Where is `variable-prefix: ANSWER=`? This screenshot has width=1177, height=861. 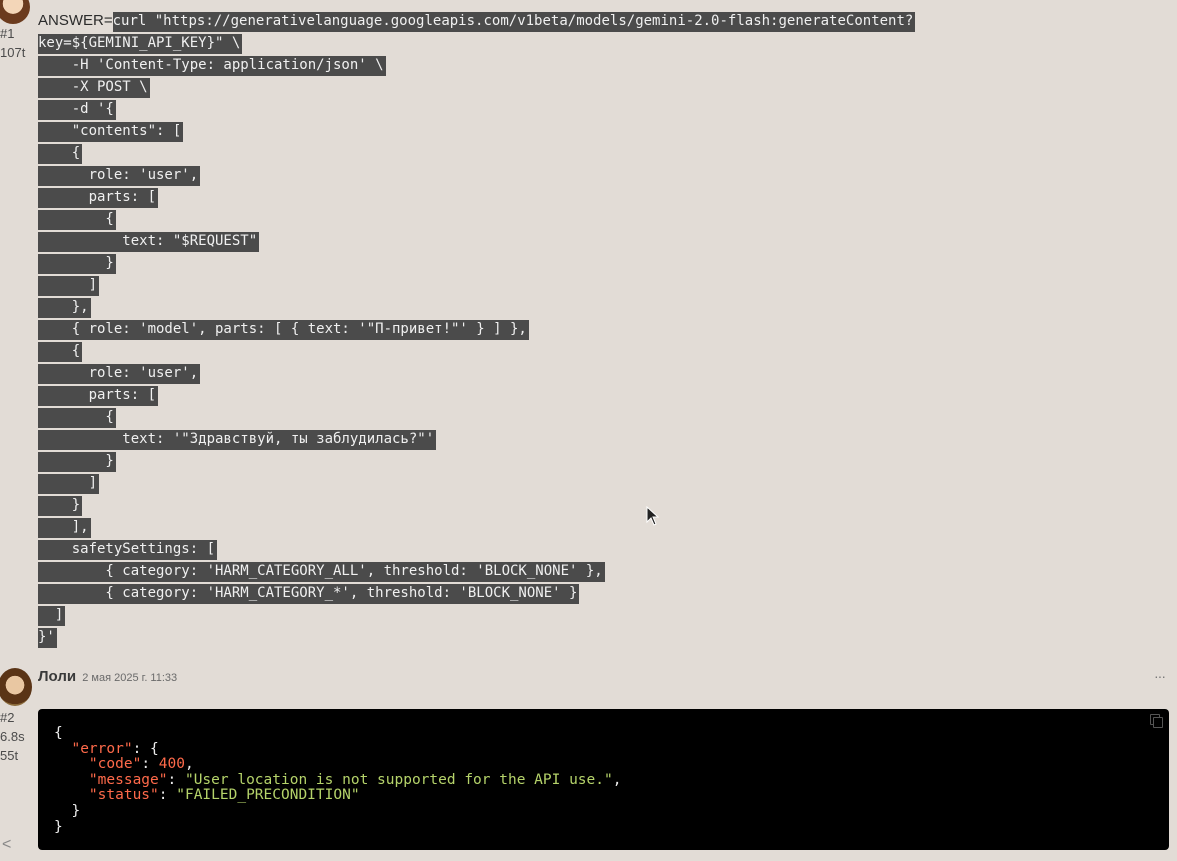
variable-prefix: ANSWER= is located at coordinates (75, 20).